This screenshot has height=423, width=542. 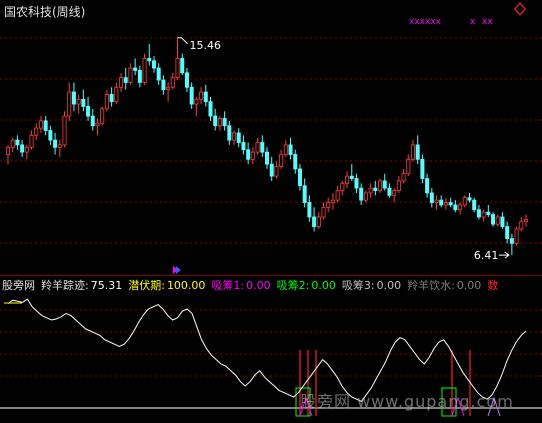 I want to click on absorb1-value: 0.00, so click(x=258, y=285).